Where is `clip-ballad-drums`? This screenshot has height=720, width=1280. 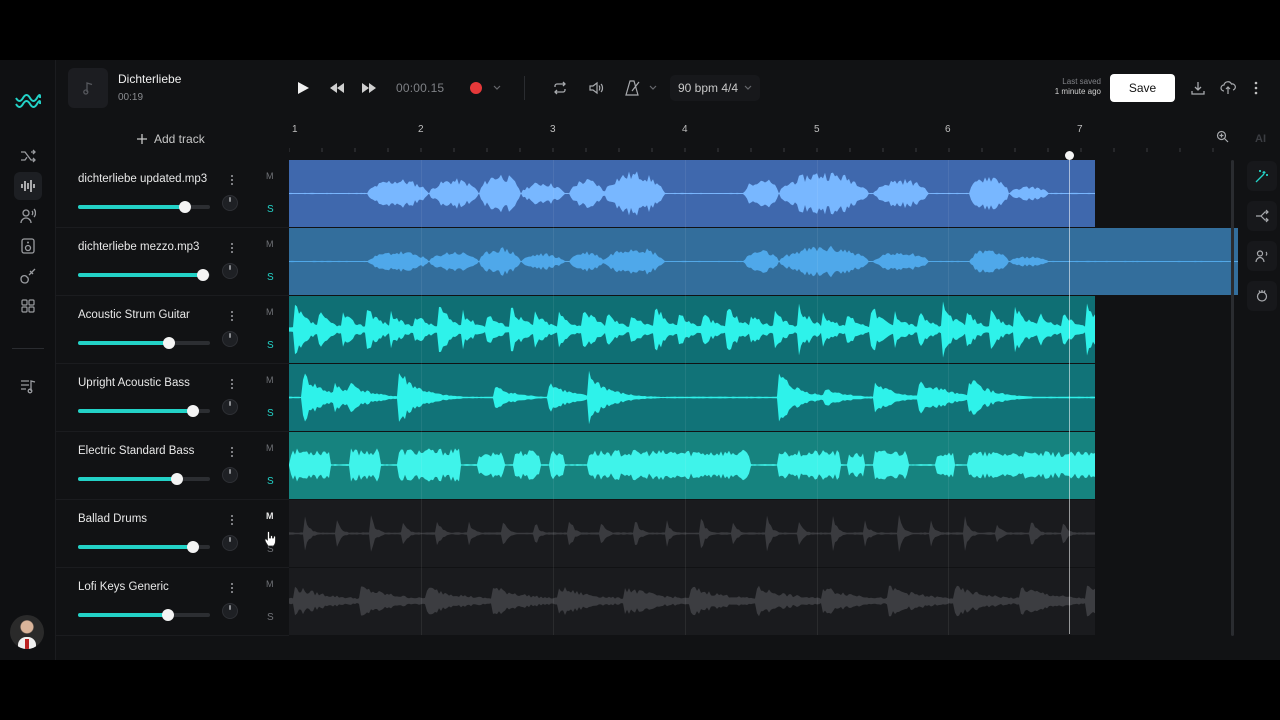
clip-ballad-drums is located at coordinates (692, 533).